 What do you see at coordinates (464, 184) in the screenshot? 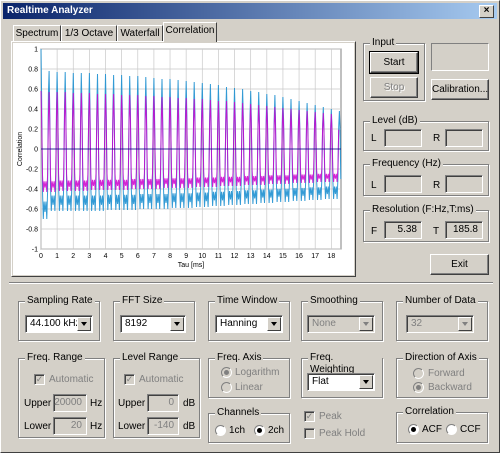
I see `frequency-r-field` at bounding box center [464, 184].